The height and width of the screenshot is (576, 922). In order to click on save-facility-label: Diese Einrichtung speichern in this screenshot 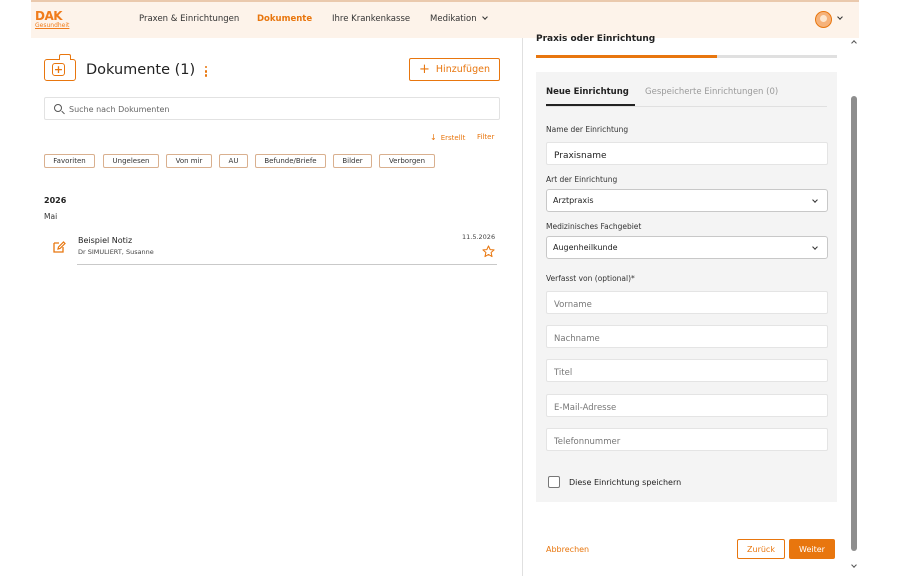, I will do `click(625, 482)`.